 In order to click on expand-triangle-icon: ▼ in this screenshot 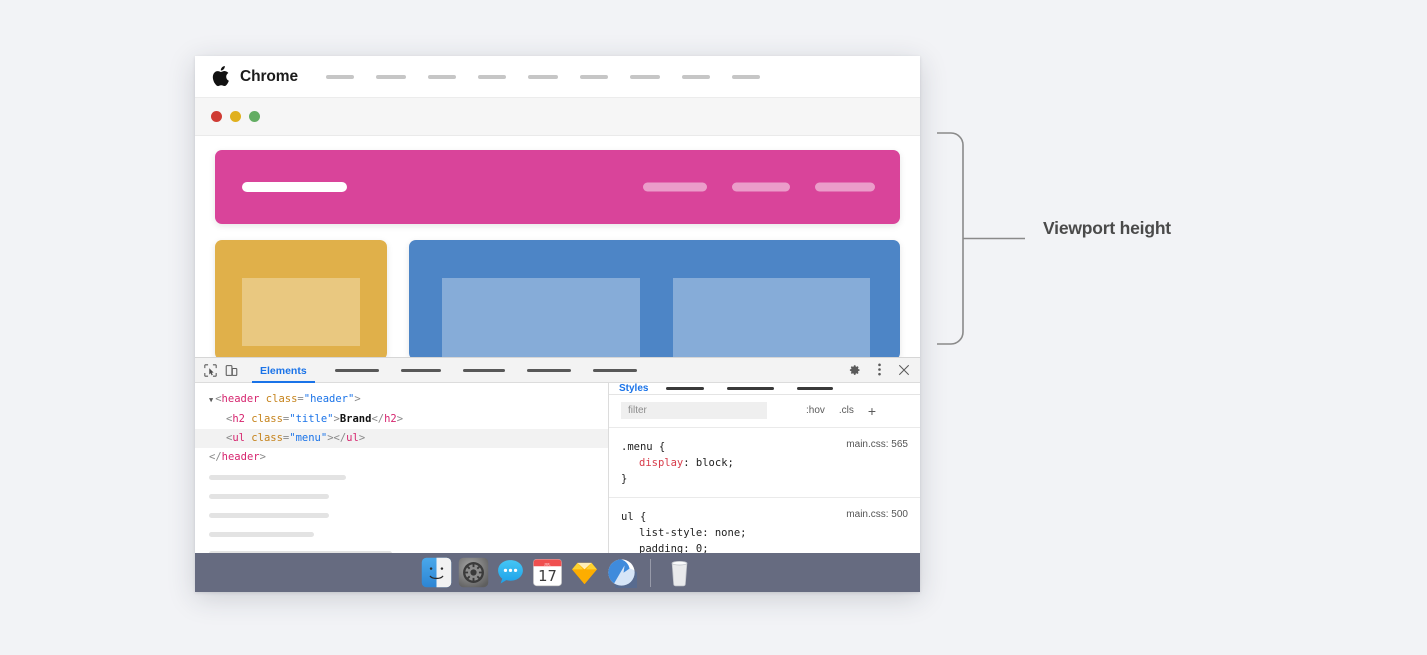, I will do `click(211, 400)`.